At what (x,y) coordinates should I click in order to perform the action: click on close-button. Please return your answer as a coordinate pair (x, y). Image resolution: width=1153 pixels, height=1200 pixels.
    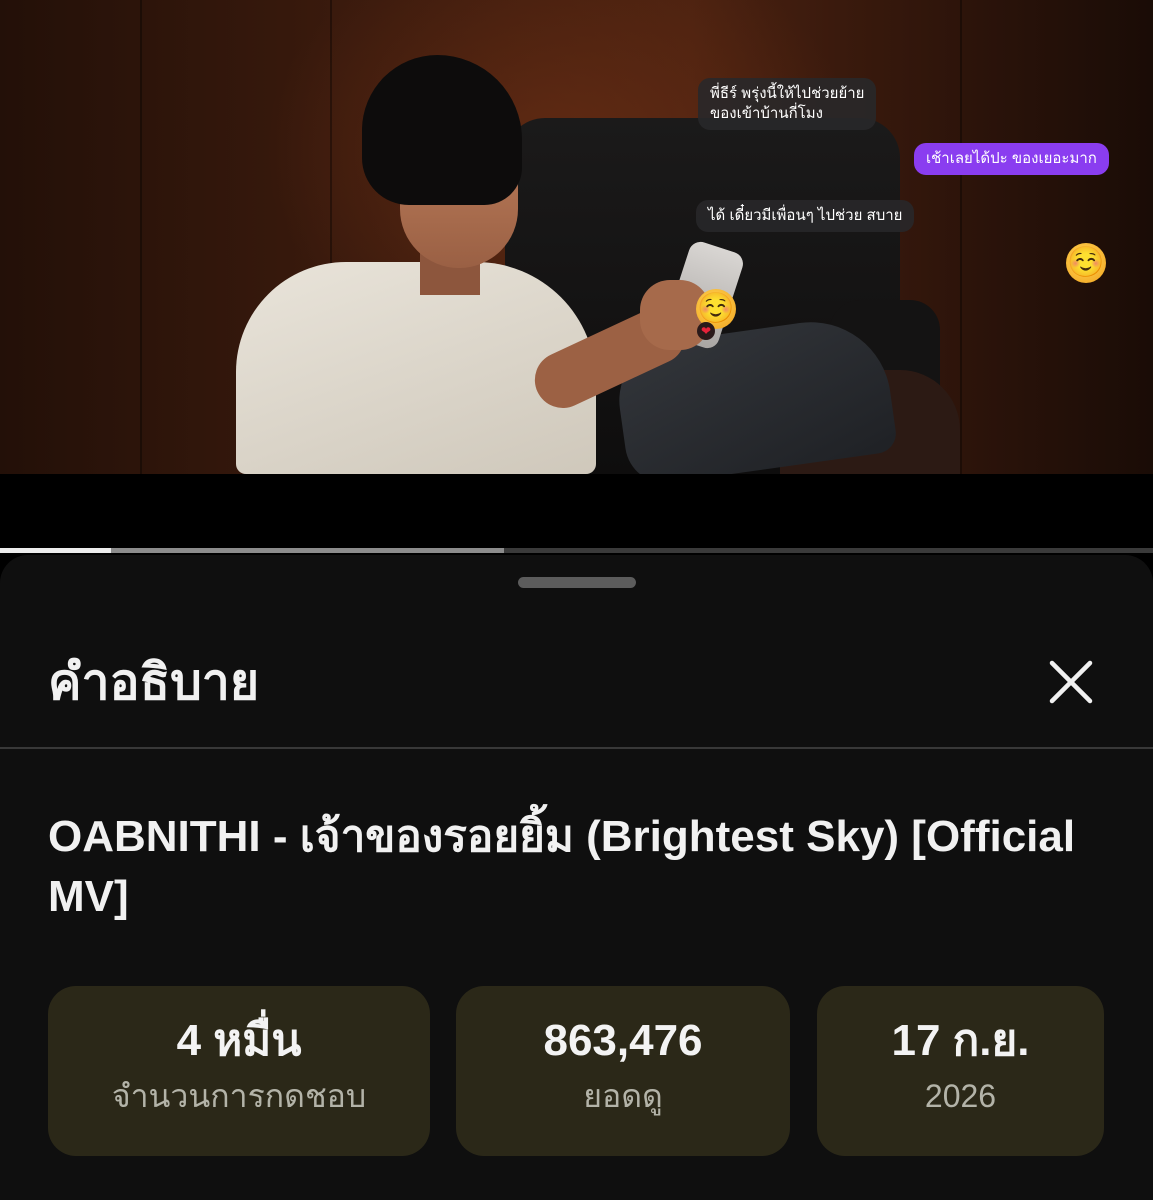
    Looking at the image, I should click on (1071, 682).